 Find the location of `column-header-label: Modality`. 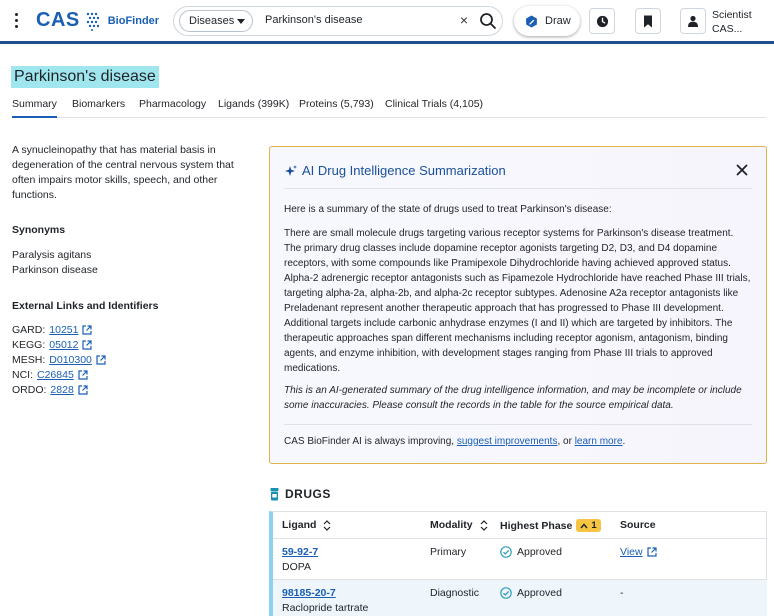

column-header-label: Modality is located at coordinates (451, 525).